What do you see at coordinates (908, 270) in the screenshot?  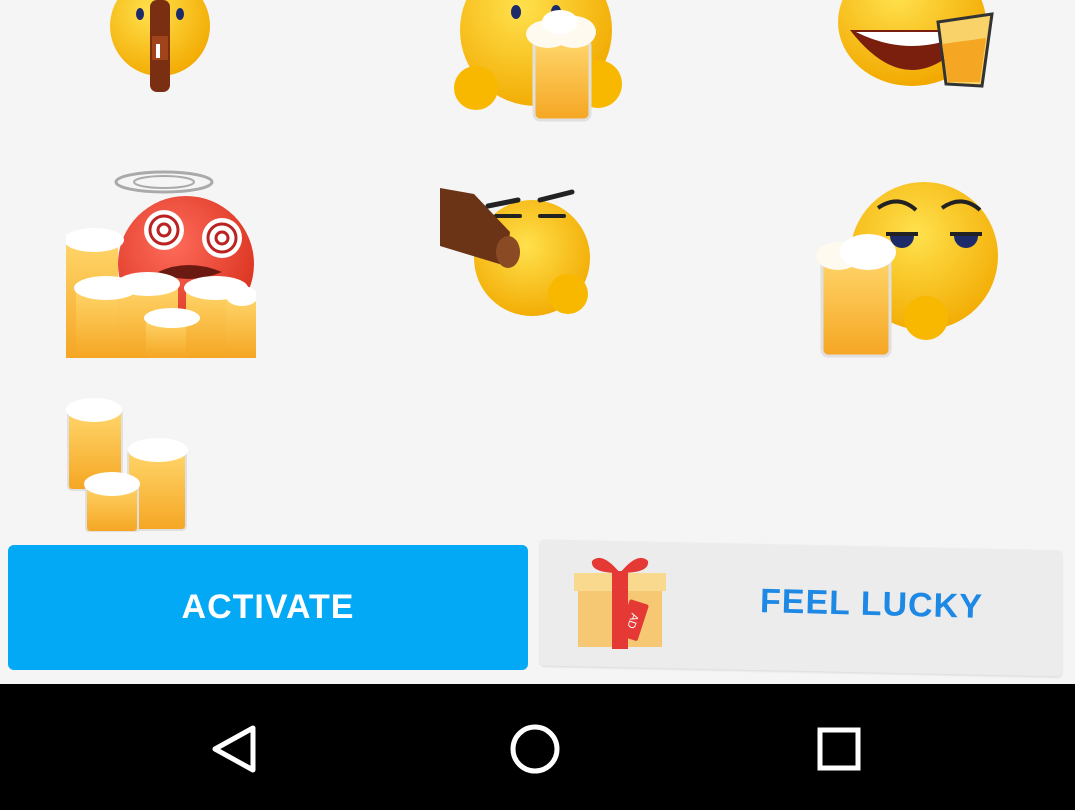 I see `sticker-relaxed-beer-emoji` at bounding box center [908, 270].